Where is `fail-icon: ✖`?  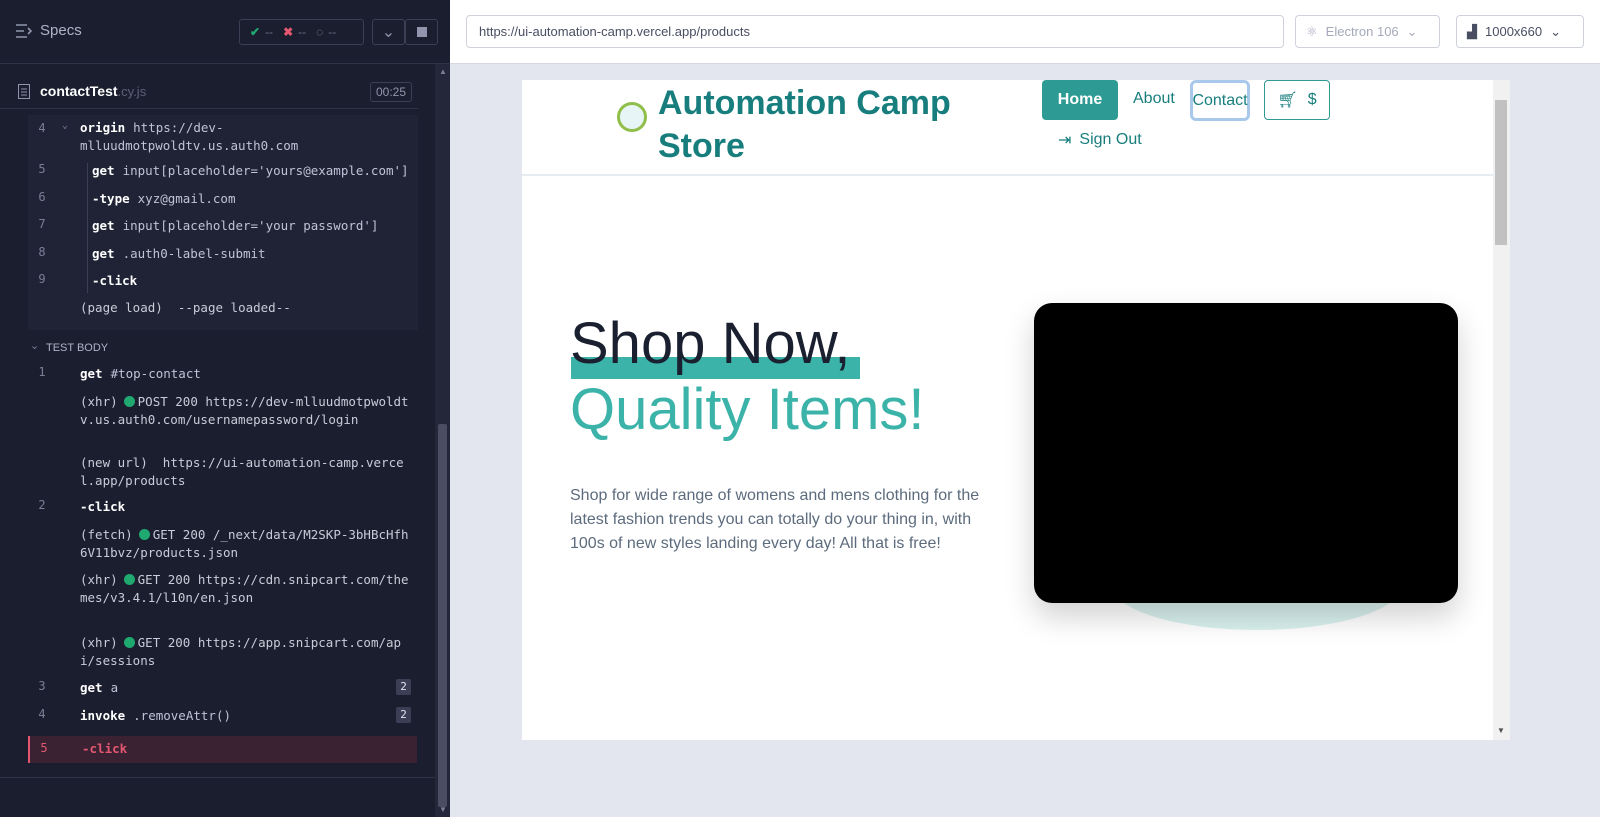
fail-icon: ✖ is located at coordinates (288, 32).